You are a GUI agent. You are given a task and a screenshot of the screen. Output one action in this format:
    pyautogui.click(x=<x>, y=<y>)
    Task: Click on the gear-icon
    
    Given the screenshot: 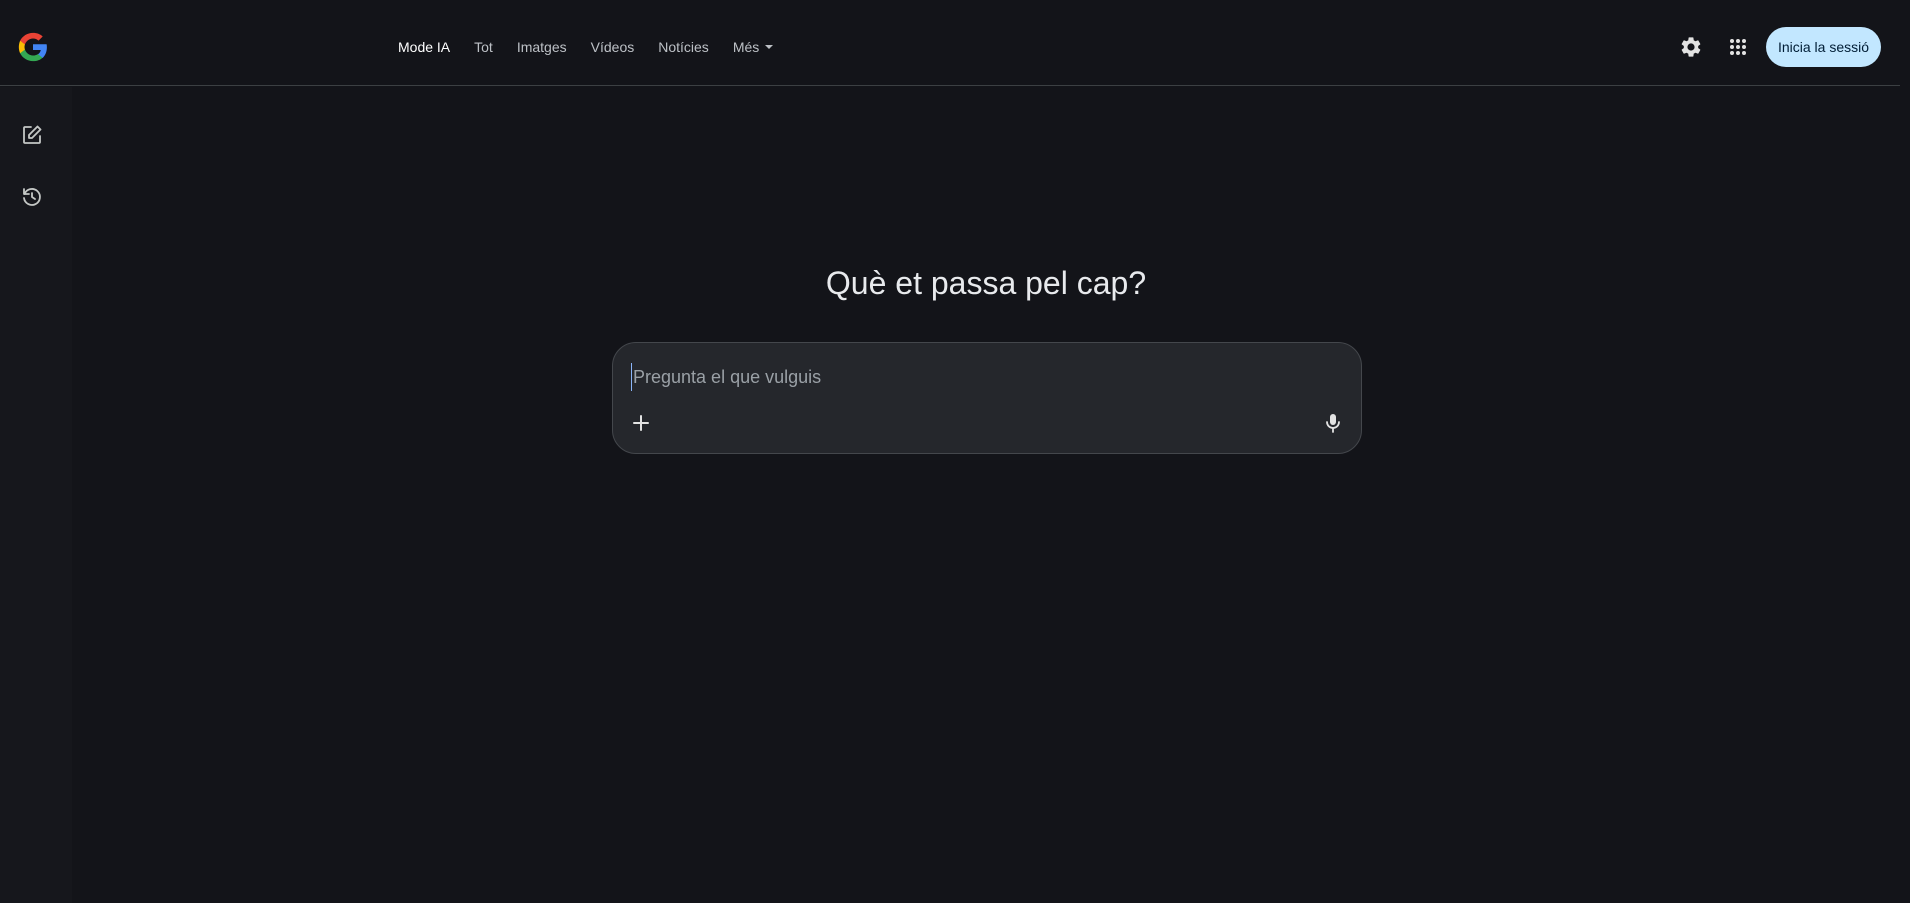 What is the action you would take?
    pyautogui.click(x=1691, y=47)
    